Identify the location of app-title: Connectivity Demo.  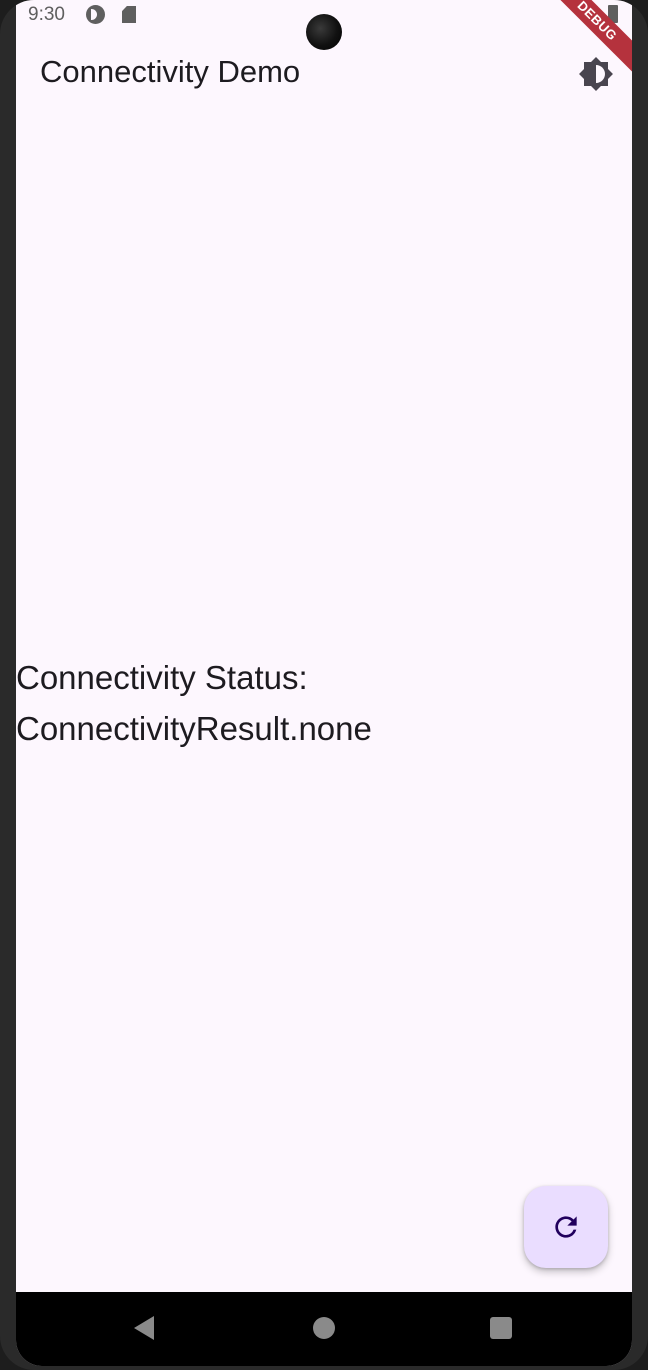
(170, 71).